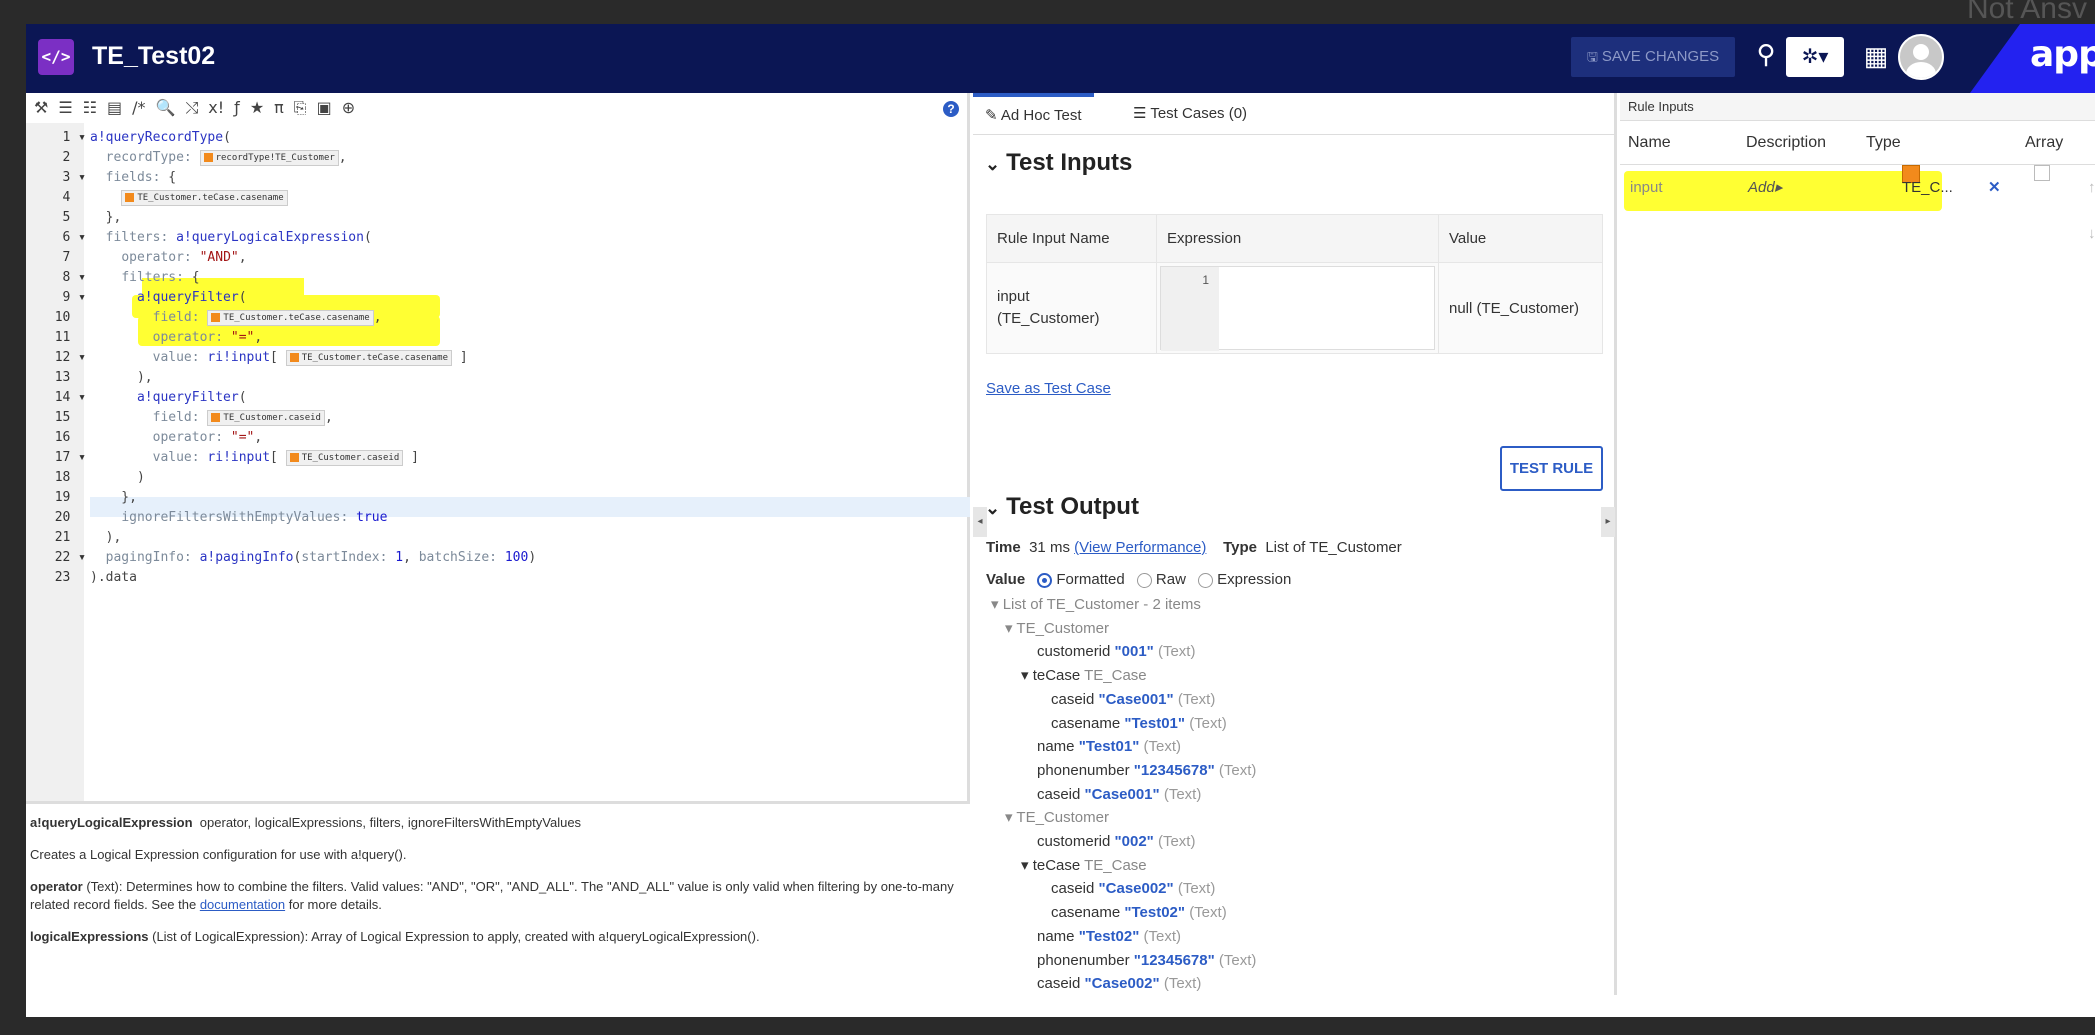 The height and width of the screenshot is (1035, 2095). I want to click on code-line: 6 ▾ filters: a!queryLogicalExpression(, so click(498, 238).